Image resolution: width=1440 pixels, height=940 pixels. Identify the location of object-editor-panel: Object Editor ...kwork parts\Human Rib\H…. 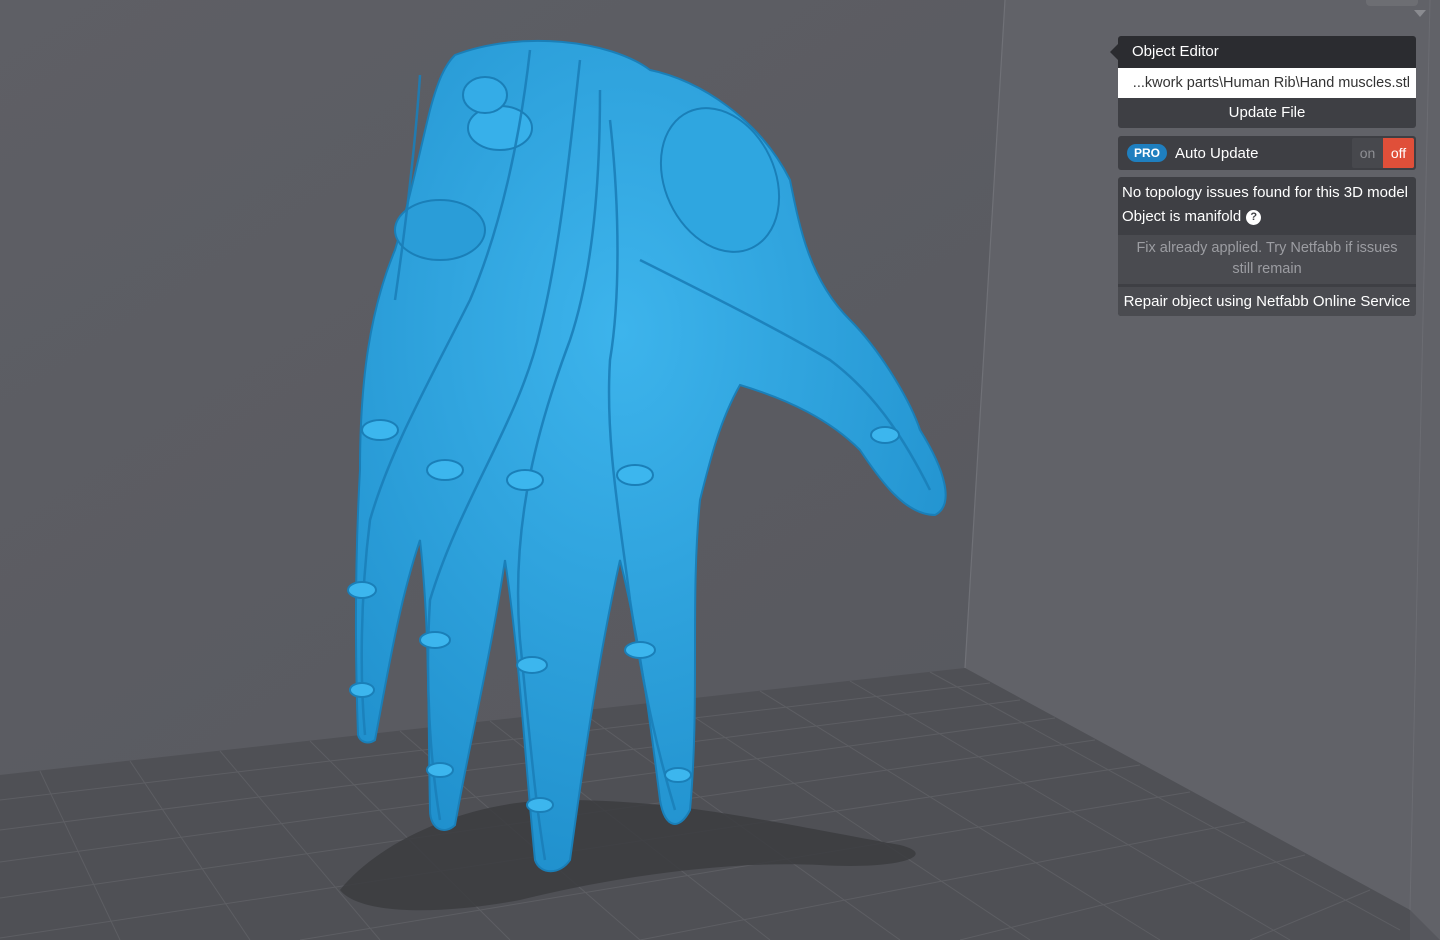
(1263, 176).